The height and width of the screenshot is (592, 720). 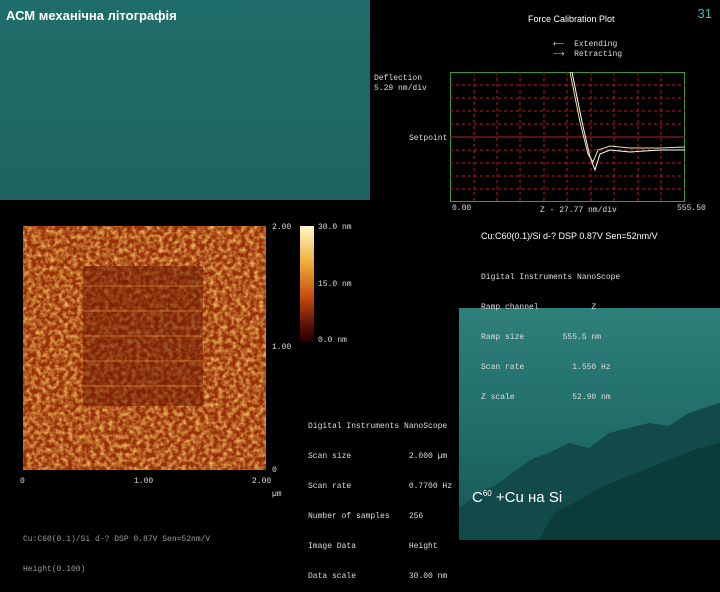 What do you see at coordinates (569, 236) in the screenshot?
I see `force-plot-caption: Cu:C60(0.1)/Si d-? DSP 0.87V Sen=52nm/V` at bounding box center [569, 236].